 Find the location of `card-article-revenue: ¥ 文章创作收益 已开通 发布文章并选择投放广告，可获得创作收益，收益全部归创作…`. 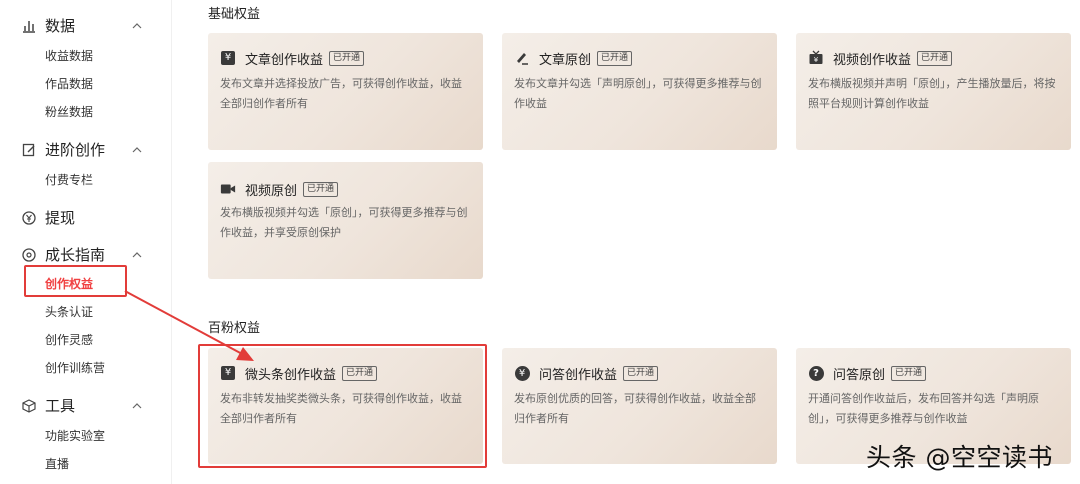

card-article-revenue: ¥ 文章创作收益 已开通 发布文章并选择投放广告，可获得创作收益，收益全部归创作… is located at coordinates (345, 91).